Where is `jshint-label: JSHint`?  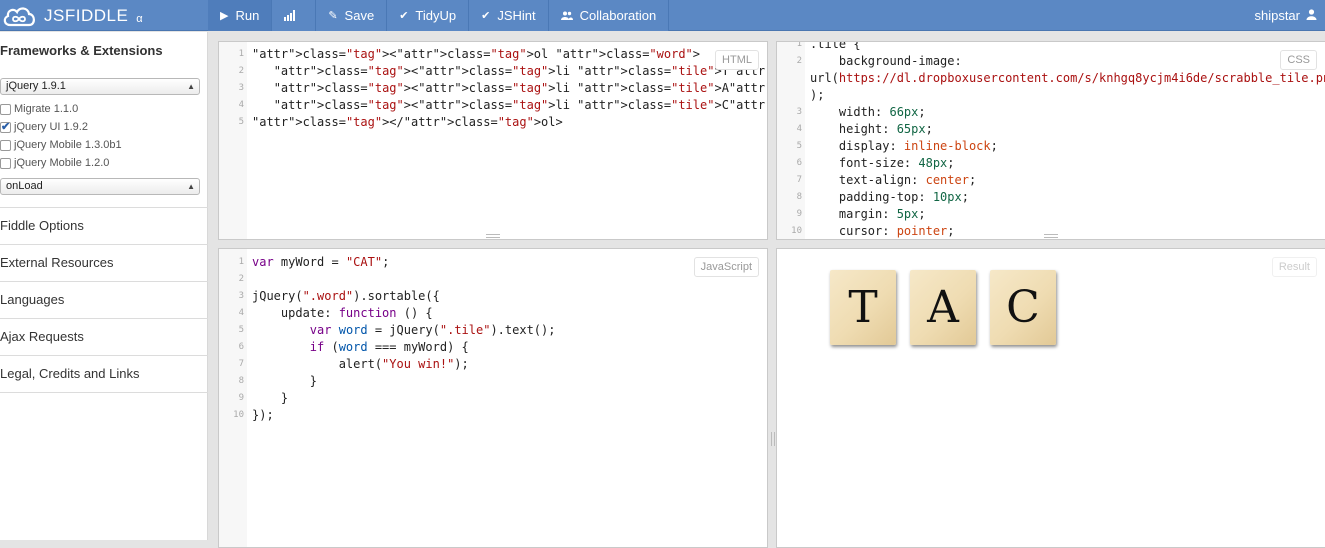 jshint-label: JSHint is located at coordinates (516, 15).